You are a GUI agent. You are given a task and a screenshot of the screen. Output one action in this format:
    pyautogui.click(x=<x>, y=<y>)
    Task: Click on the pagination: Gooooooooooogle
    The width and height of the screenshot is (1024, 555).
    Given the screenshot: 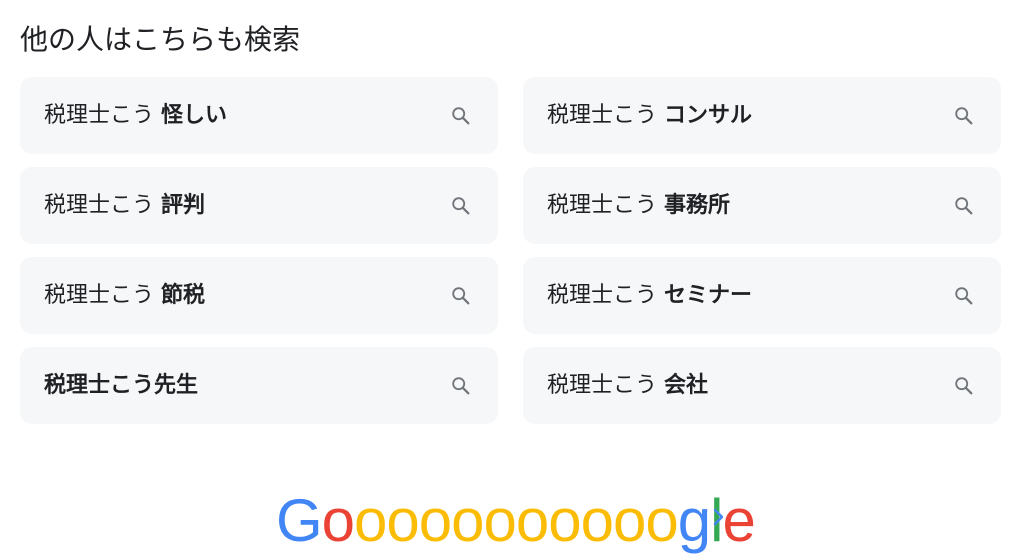 What is the action you would take?
    pyautogui.click(x=512, y=520)
    